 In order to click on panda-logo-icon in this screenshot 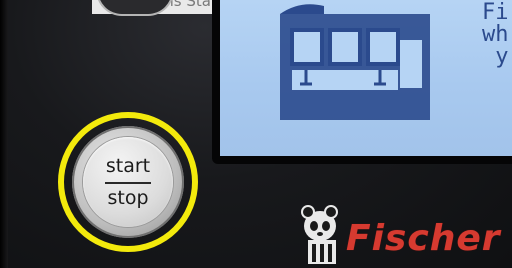, I will do `click(319, 234)`.